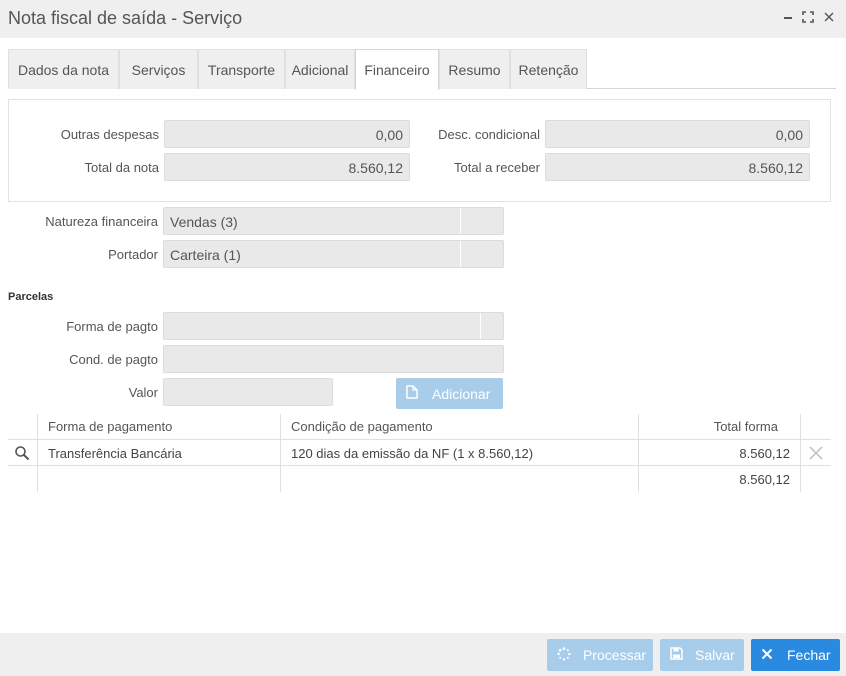 This screenshot has height=676, width=846. What do you see at coordinates (133, 254) in the screenshot?
I see `portador-label: Portador` at bounding box center [133, 254].